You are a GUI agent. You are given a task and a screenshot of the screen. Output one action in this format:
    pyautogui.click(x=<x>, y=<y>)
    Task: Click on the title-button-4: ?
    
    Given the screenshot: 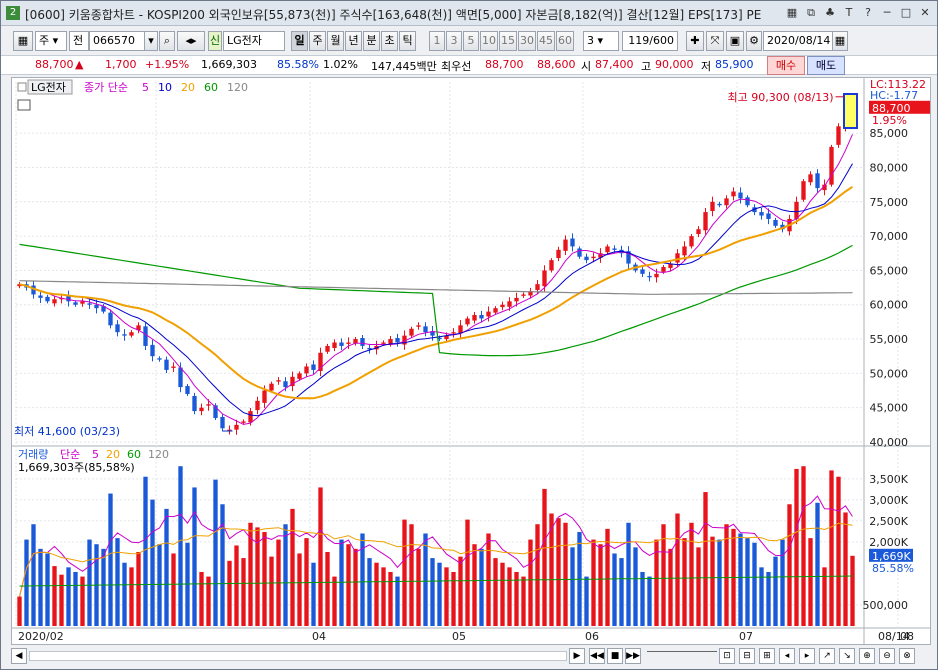 What is the action you would take?
    pyautogui.click(x=868, y=13)
    